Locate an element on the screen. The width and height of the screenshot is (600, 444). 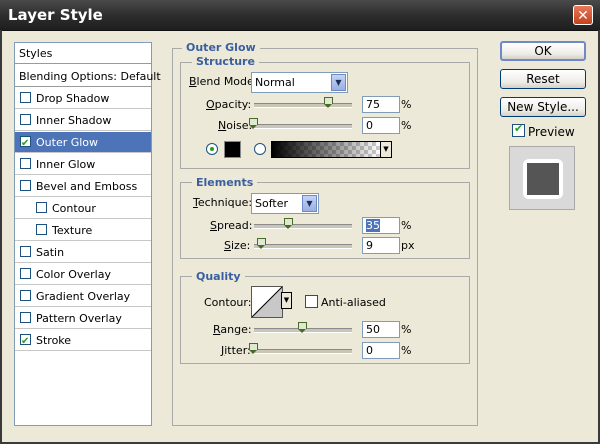
technique-select: Softer ▼ is located at coordinates (285, 203).